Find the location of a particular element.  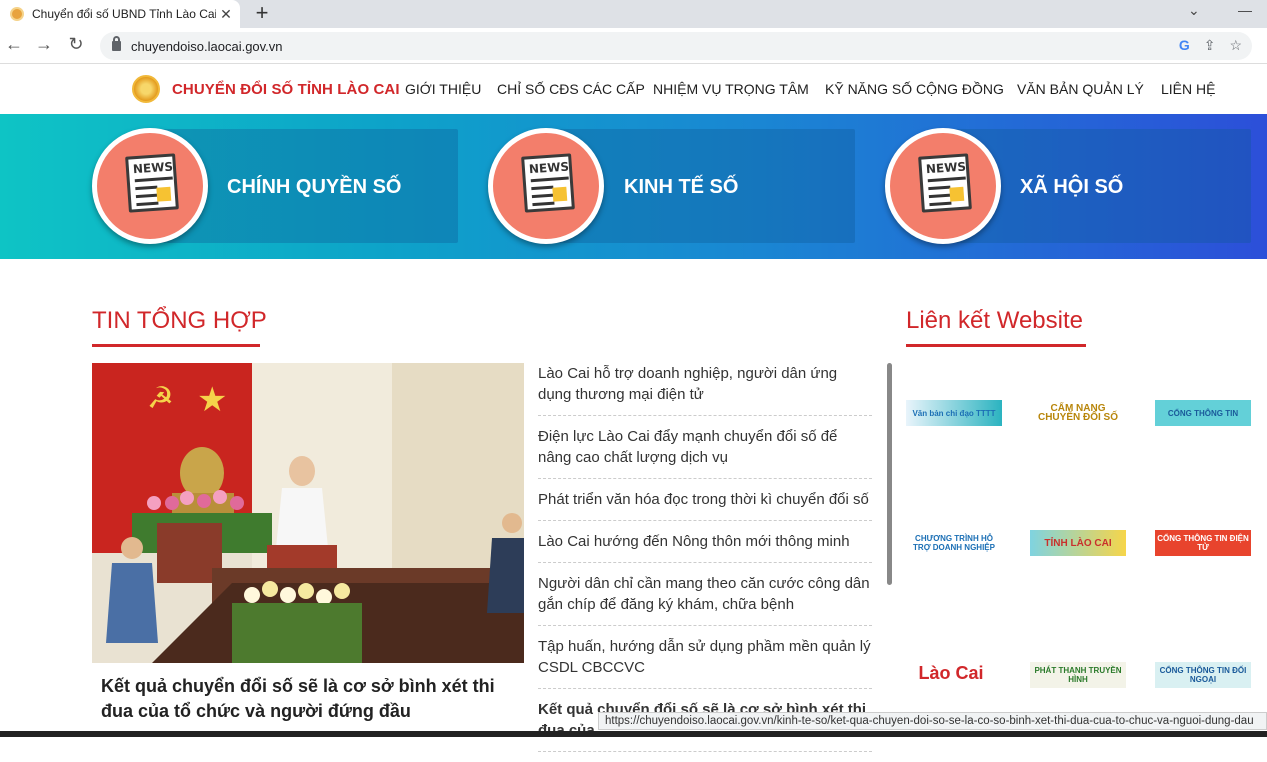

share-icon: ⇪ is located at coordinates (1210, 45).